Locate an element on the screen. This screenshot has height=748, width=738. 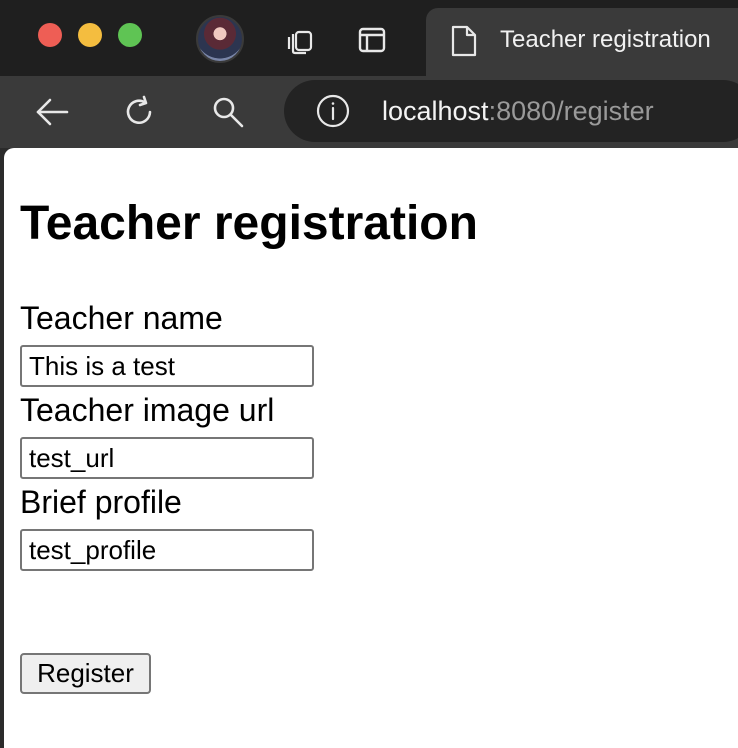
back-button is located at coordinates (52, 112).